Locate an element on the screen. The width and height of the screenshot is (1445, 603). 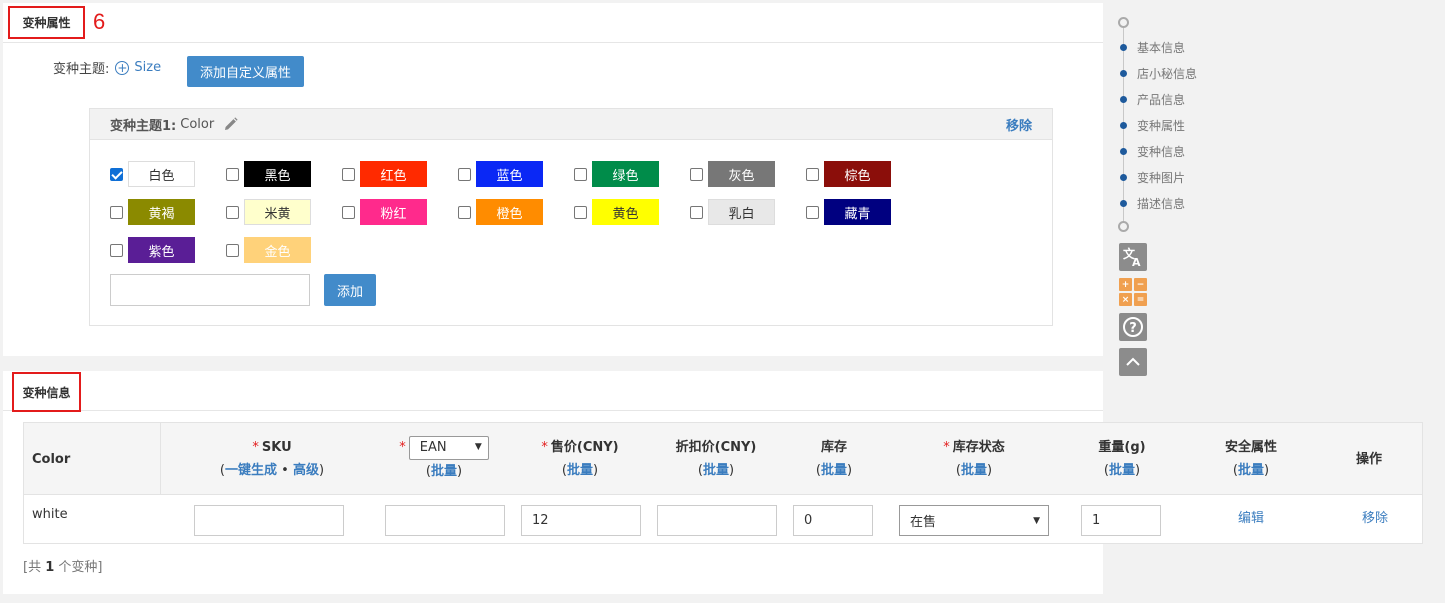
color-option: 黄色 is located at coordinates (616, 212).